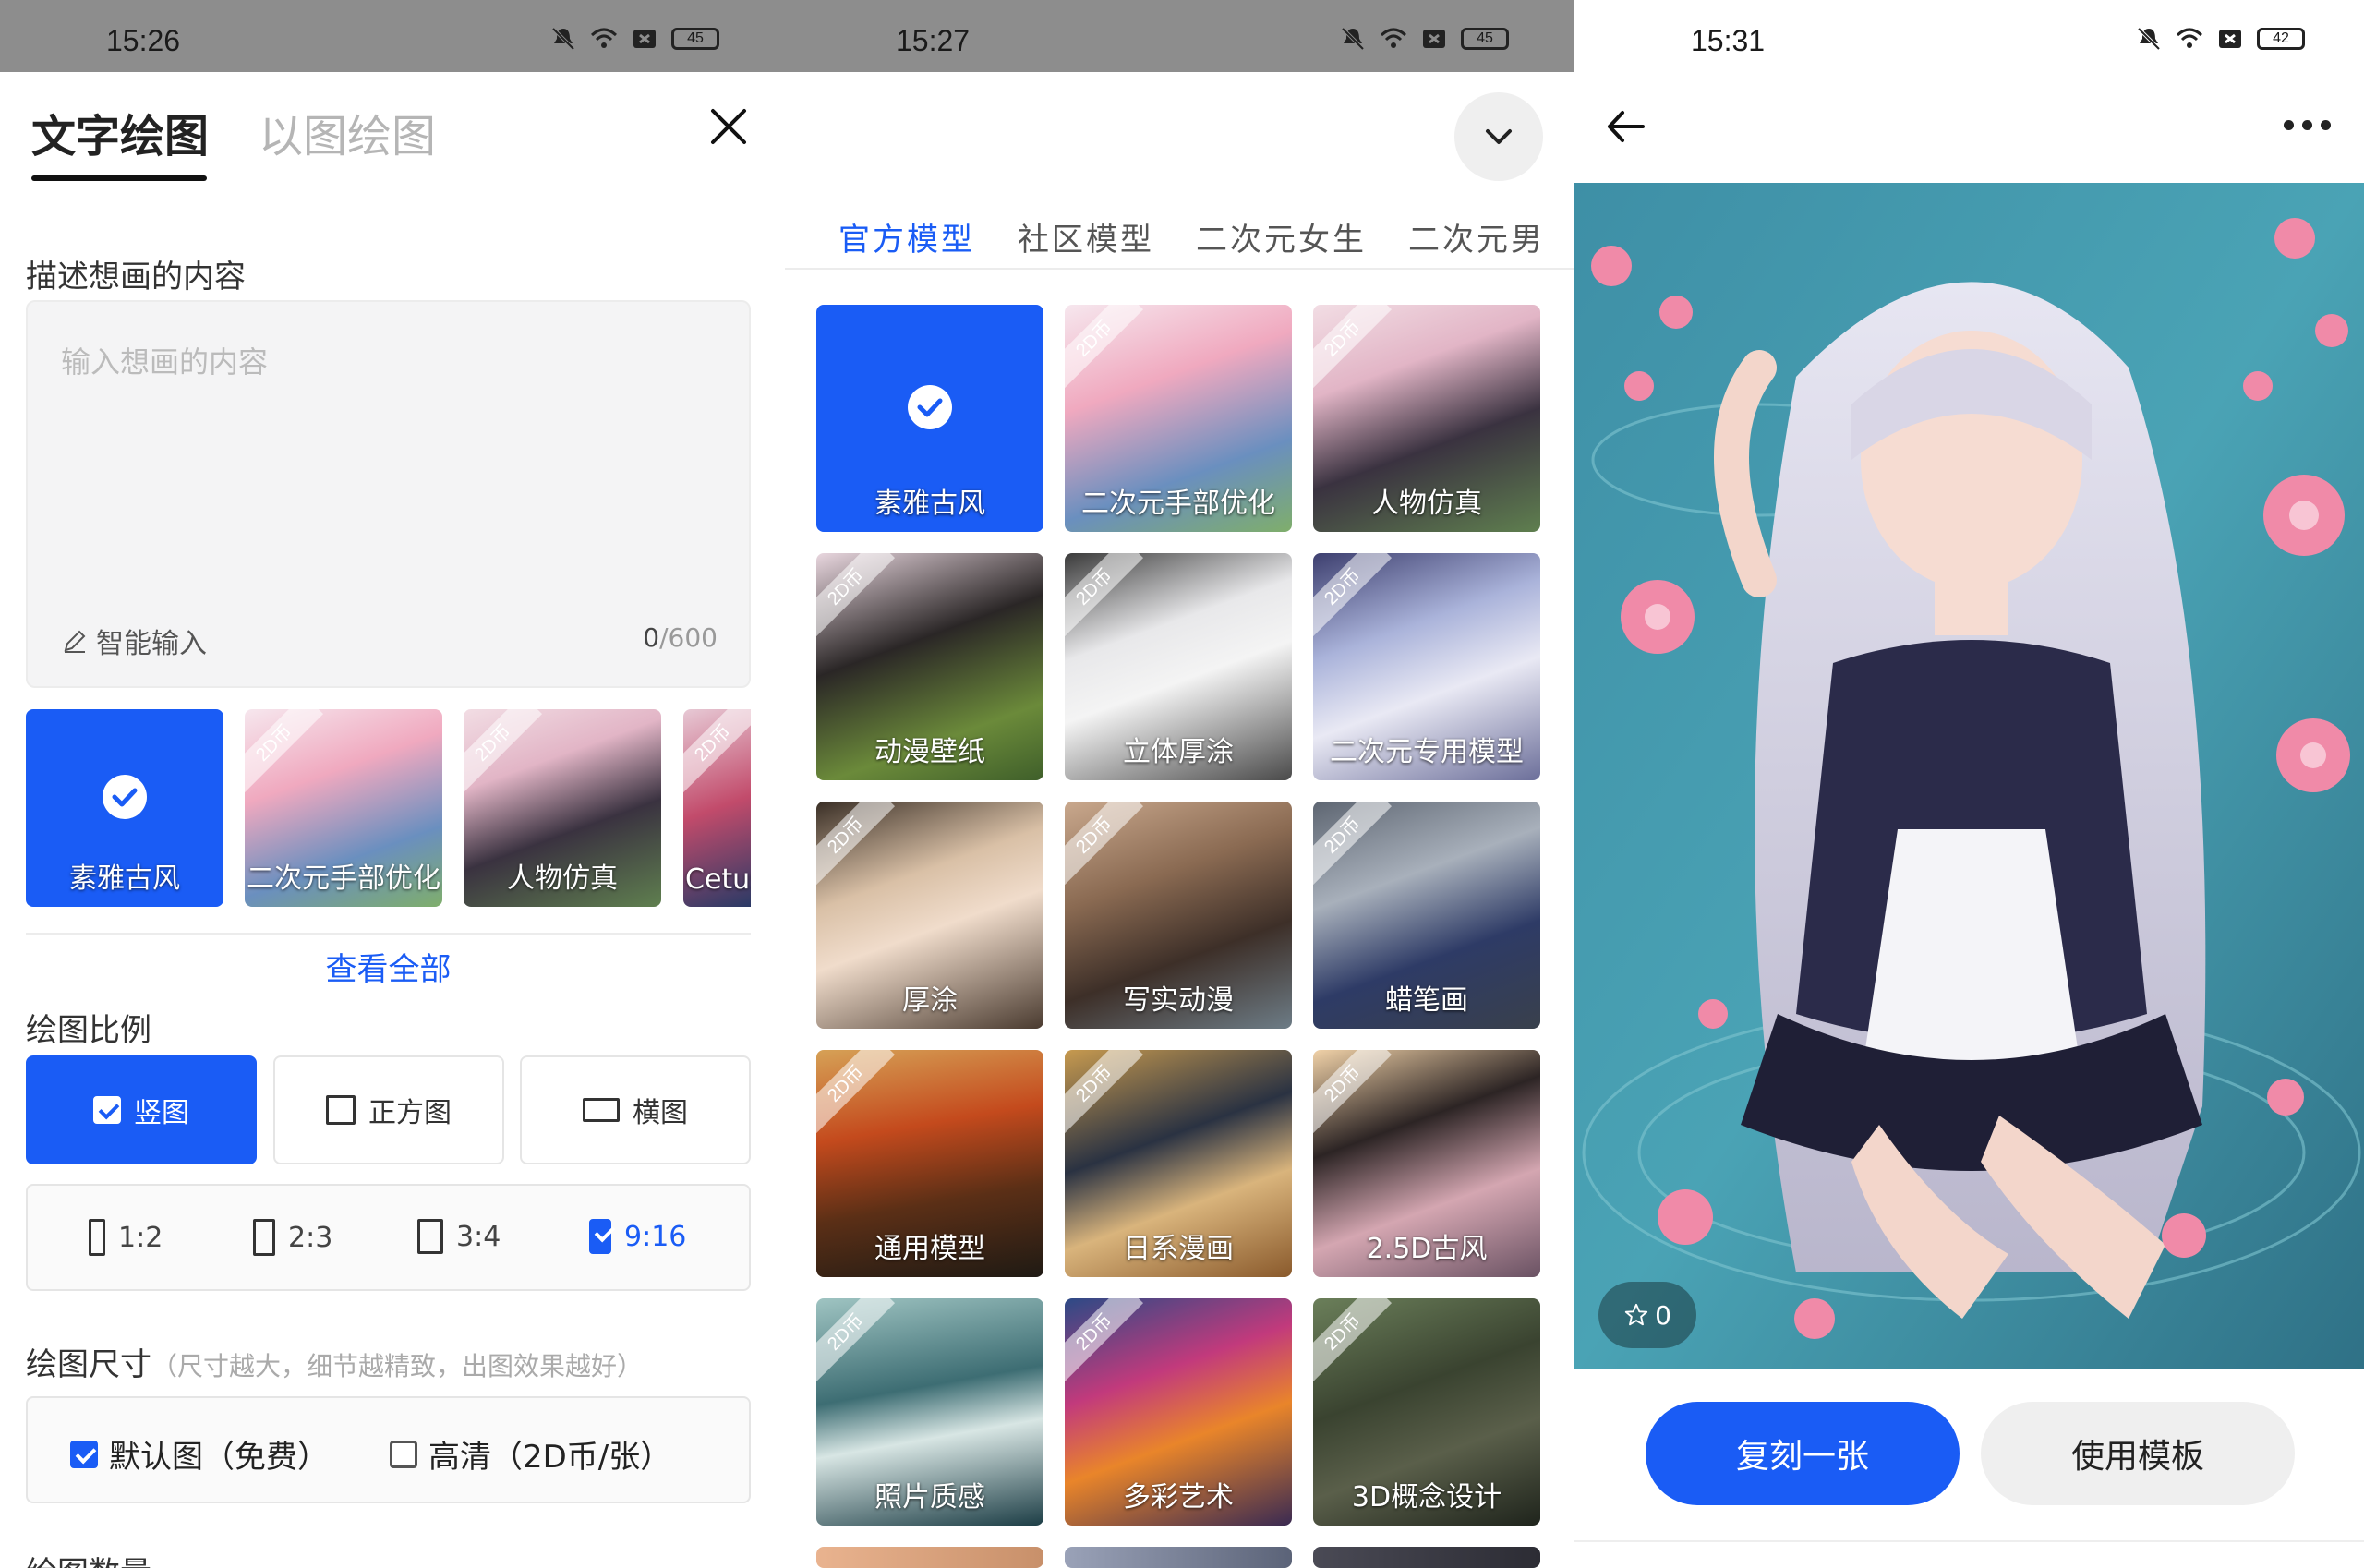  Describe the element at coordinates (388, 494) in the screenshot. I see `prompt-textarea: 输入想画的内容 智能输入 0/600` at that location.